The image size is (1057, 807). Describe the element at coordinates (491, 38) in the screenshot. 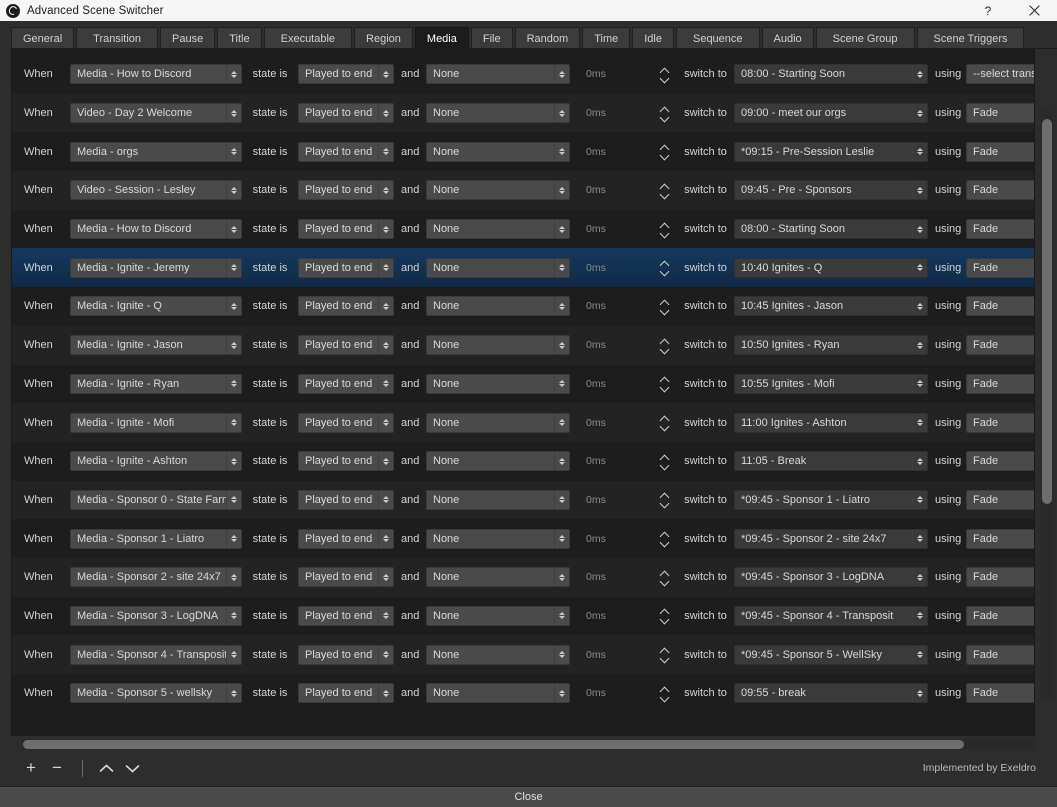

I see `tab-file: File` at that location.